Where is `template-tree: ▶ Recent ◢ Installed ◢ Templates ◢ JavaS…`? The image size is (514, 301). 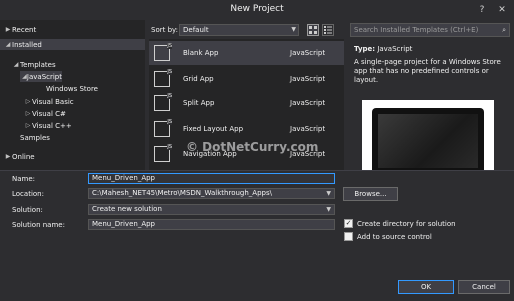
template-tree: ▶ Recent ◢ Installed ◢ Templates ◢ JavaS… is located at coordinates (72, 95).